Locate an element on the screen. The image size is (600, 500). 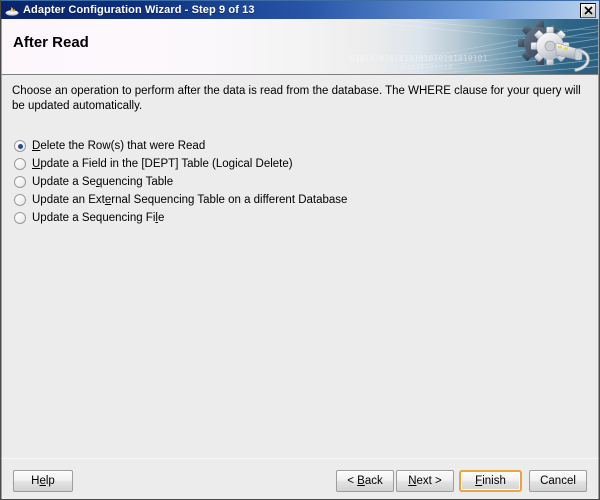
button-label: Cancel is located at coordinates (558, 481).